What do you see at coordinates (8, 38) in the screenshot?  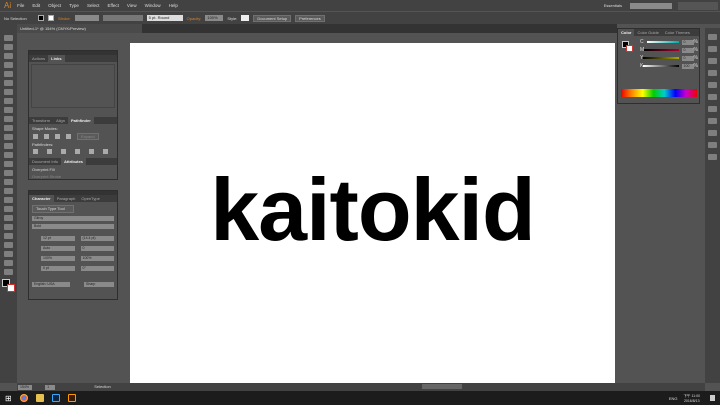 I see `selection-tool-icon` at bounding box center [8, 38].